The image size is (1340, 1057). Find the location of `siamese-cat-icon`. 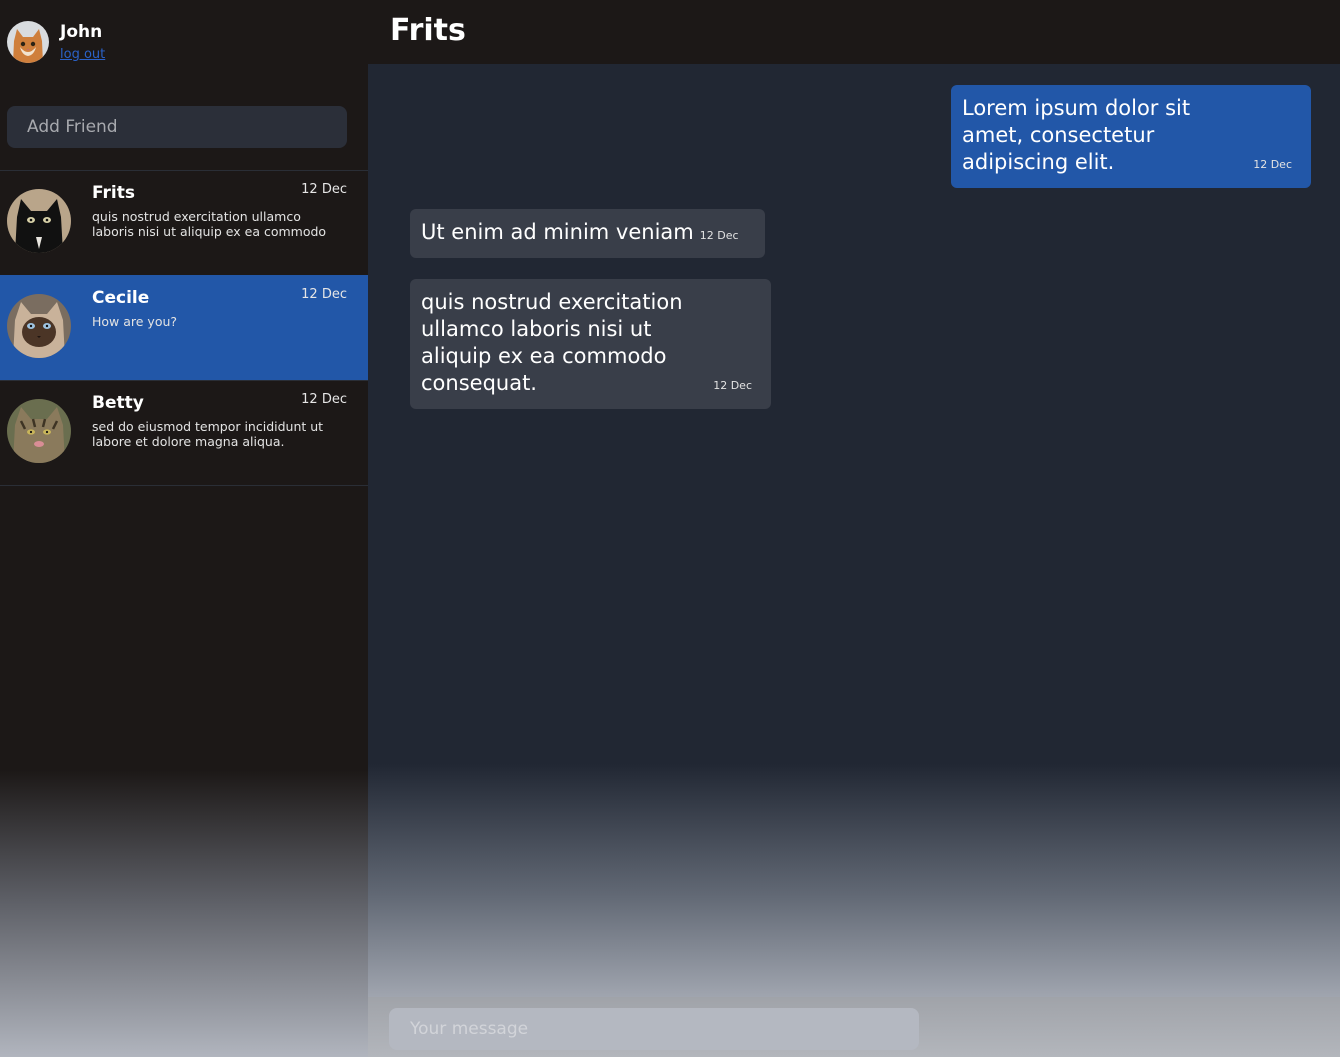

siamese-cat-icon is located at coordinates (39, 326).